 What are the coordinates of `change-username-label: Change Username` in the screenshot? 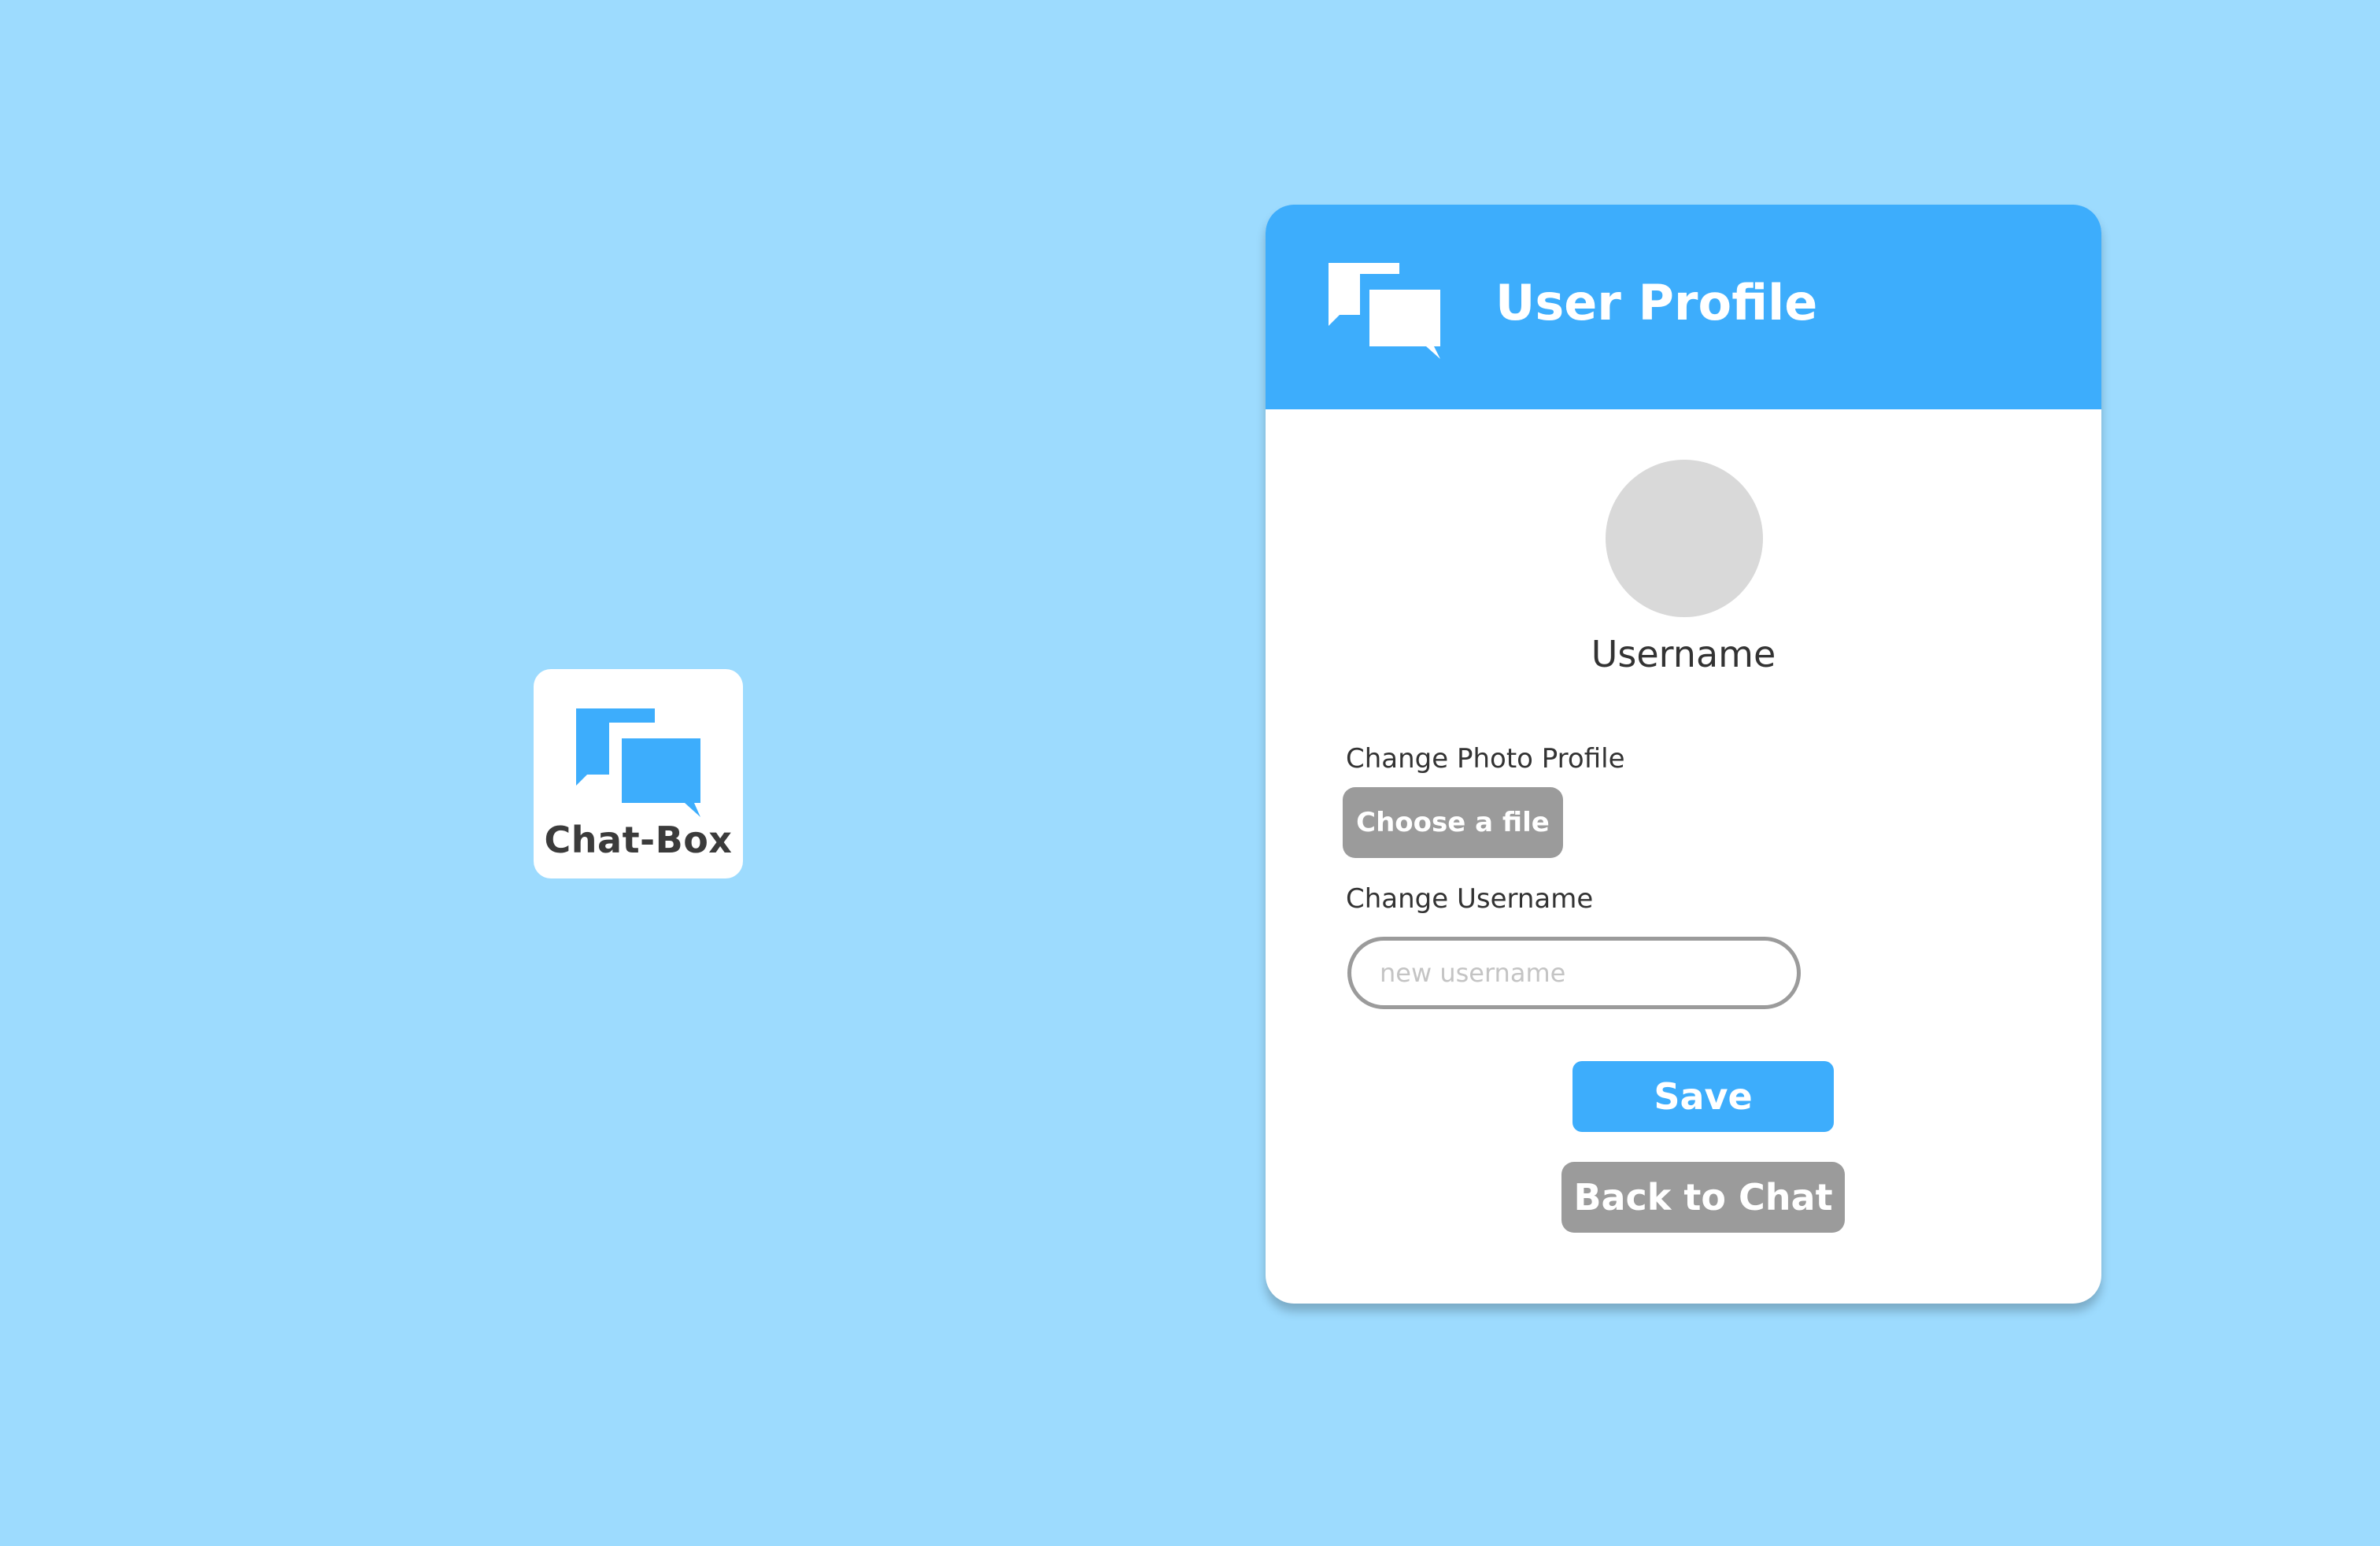 It's located at (1470, 899).